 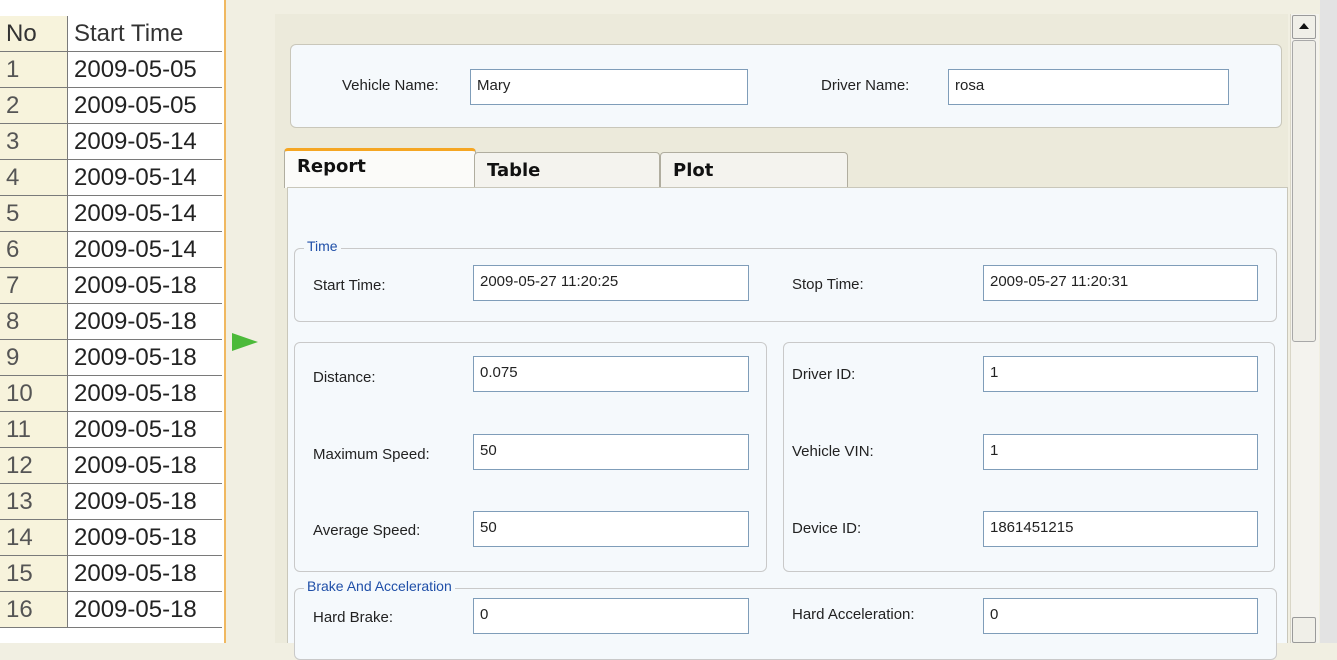 I want to click on trip-no-cell: 15, so click(x=34, y=573).